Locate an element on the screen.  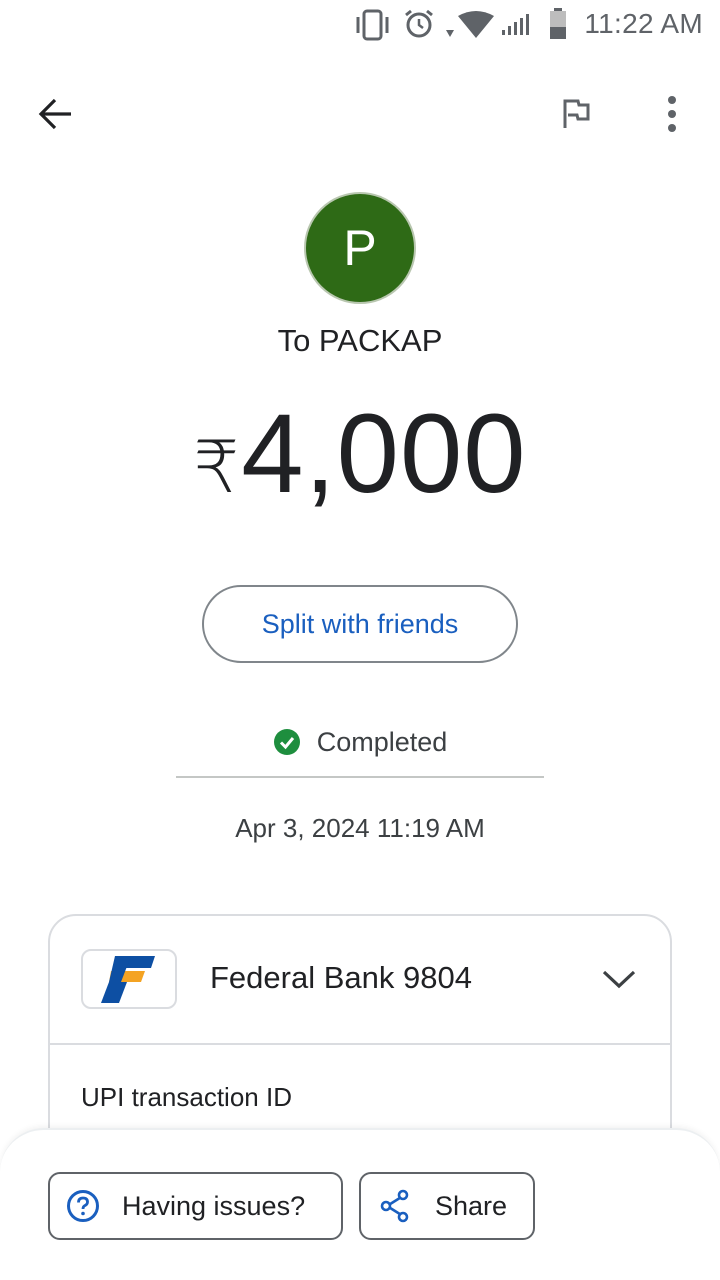
split-with-friends-button: Split with friends is located at coordinates (360, 624).